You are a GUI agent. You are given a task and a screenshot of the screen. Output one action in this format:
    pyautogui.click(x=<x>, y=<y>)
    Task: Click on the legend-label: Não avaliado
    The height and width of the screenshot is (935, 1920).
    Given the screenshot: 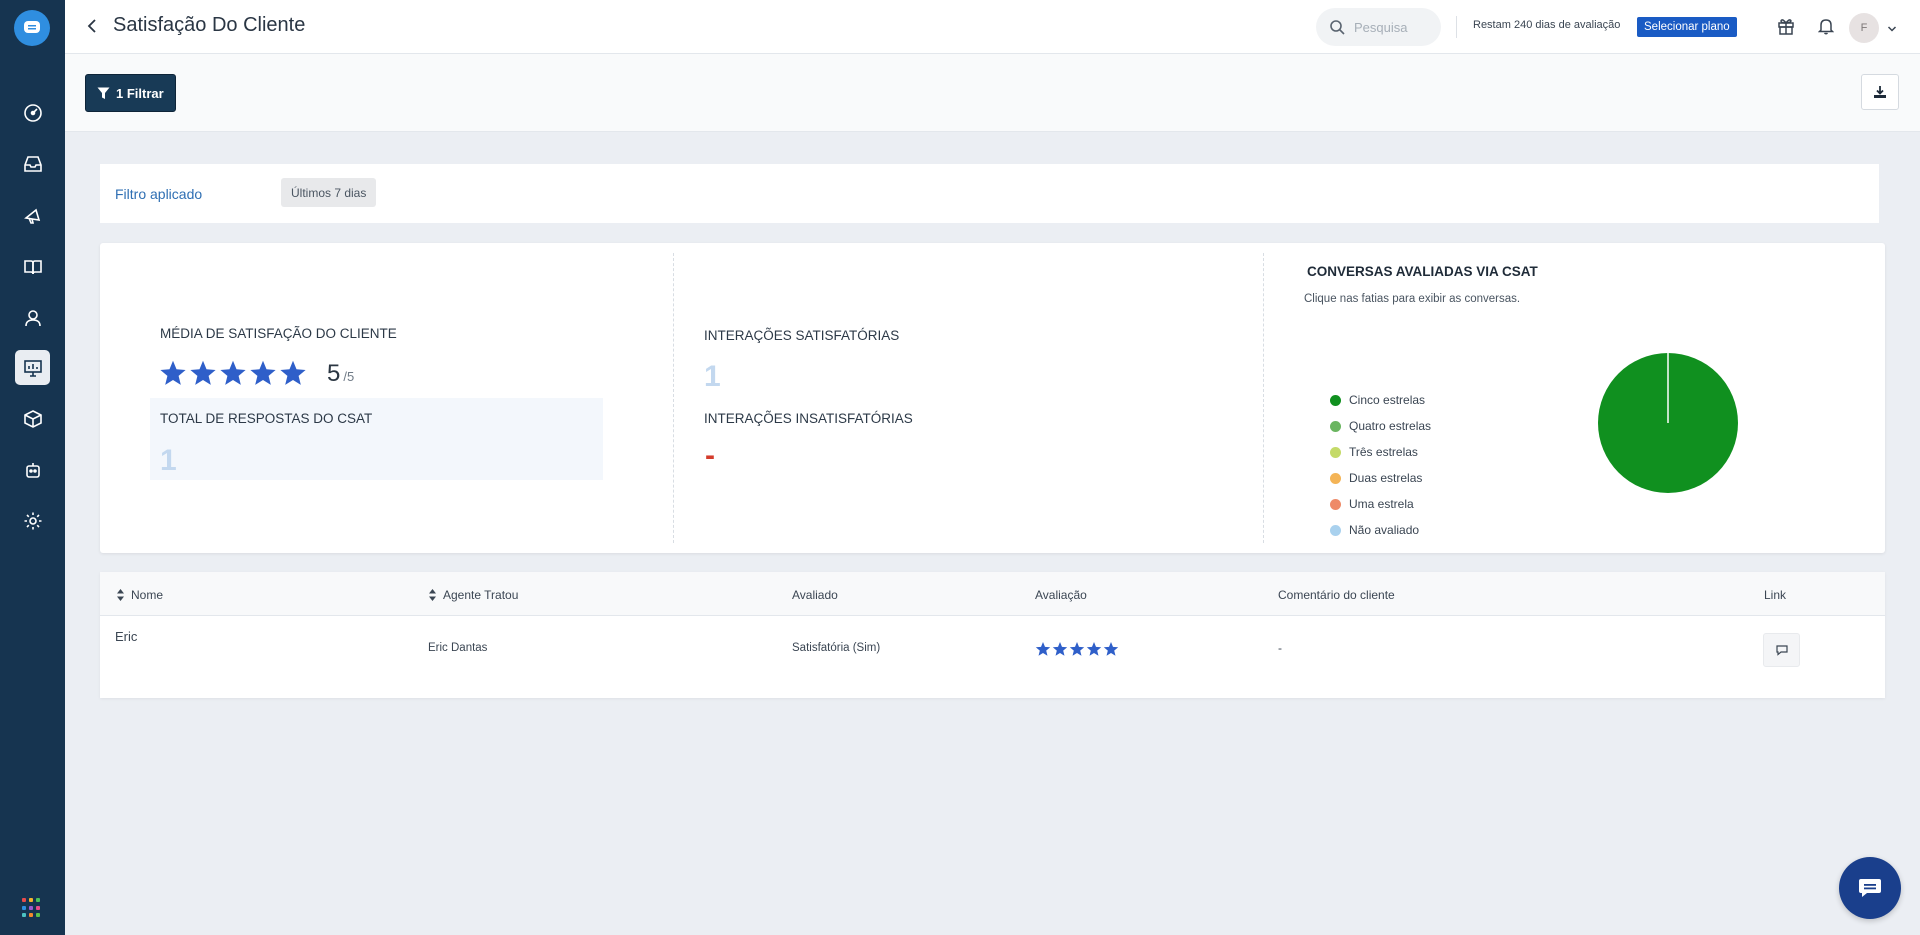 What is the action you would take?
    pyautogui.click(x=1384, y=530)
    